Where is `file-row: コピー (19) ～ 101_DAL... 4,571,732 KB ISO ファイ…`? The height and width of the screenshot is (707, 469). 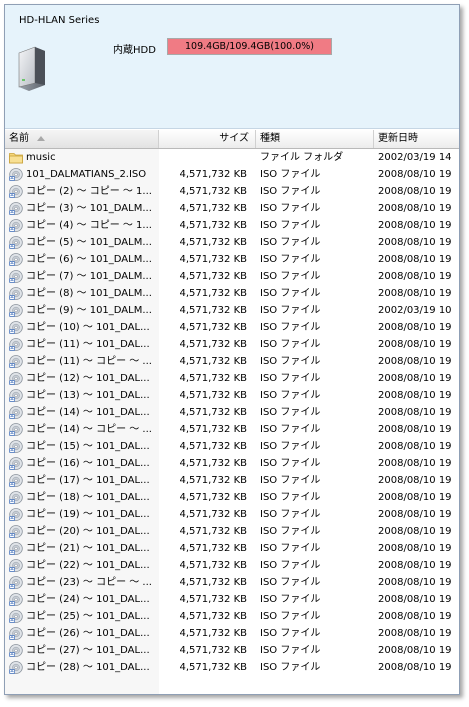
file-row: コピー (19) ～ 101_DAL... 4,571,732 KB ISO ファイ… is located at coordinates (232, 514).